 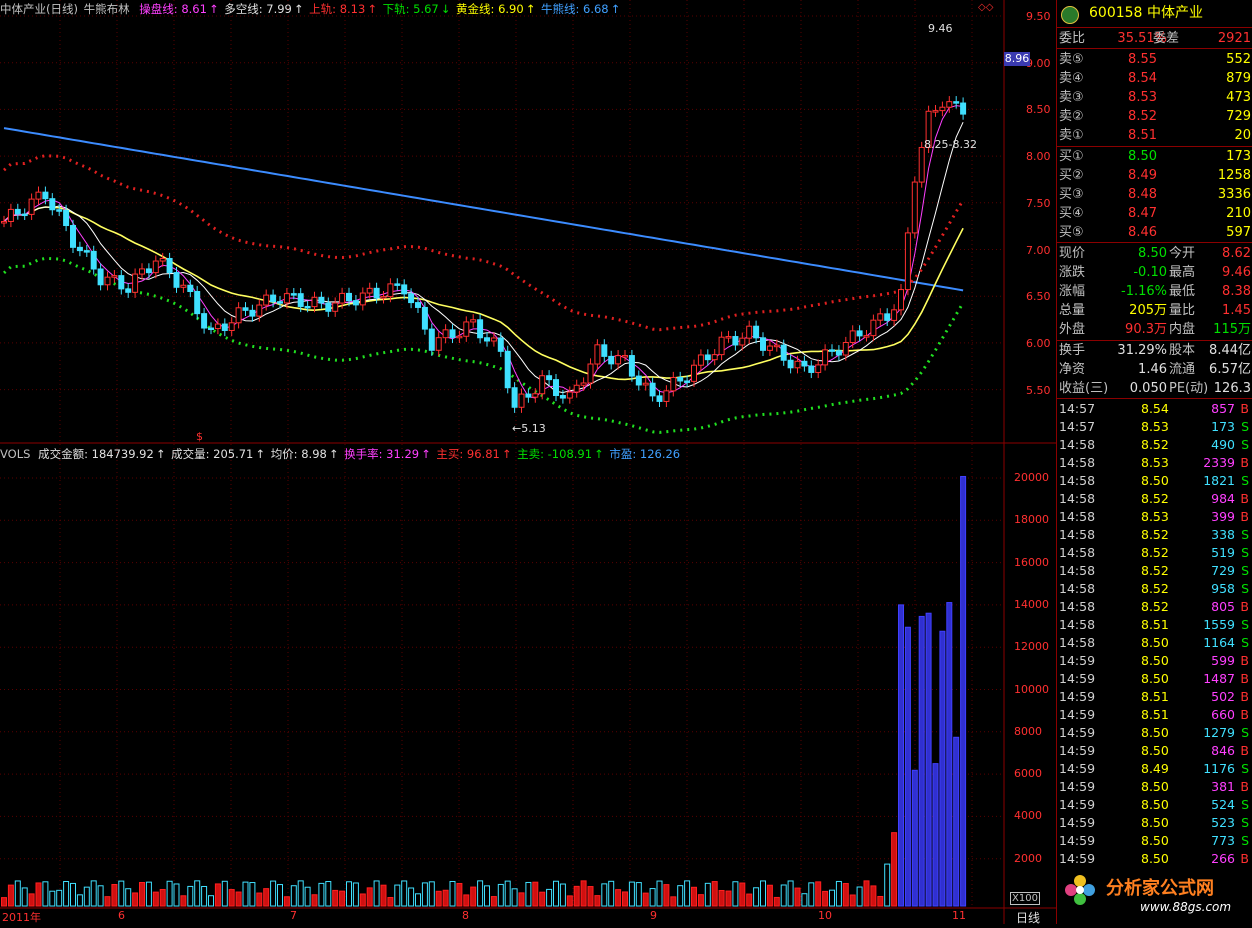 What do you see at coordinates (1154, 841) in the screenshot?
I see `tick-row: 14:59 8.50 773 S` at bounding box center [1154, 841].